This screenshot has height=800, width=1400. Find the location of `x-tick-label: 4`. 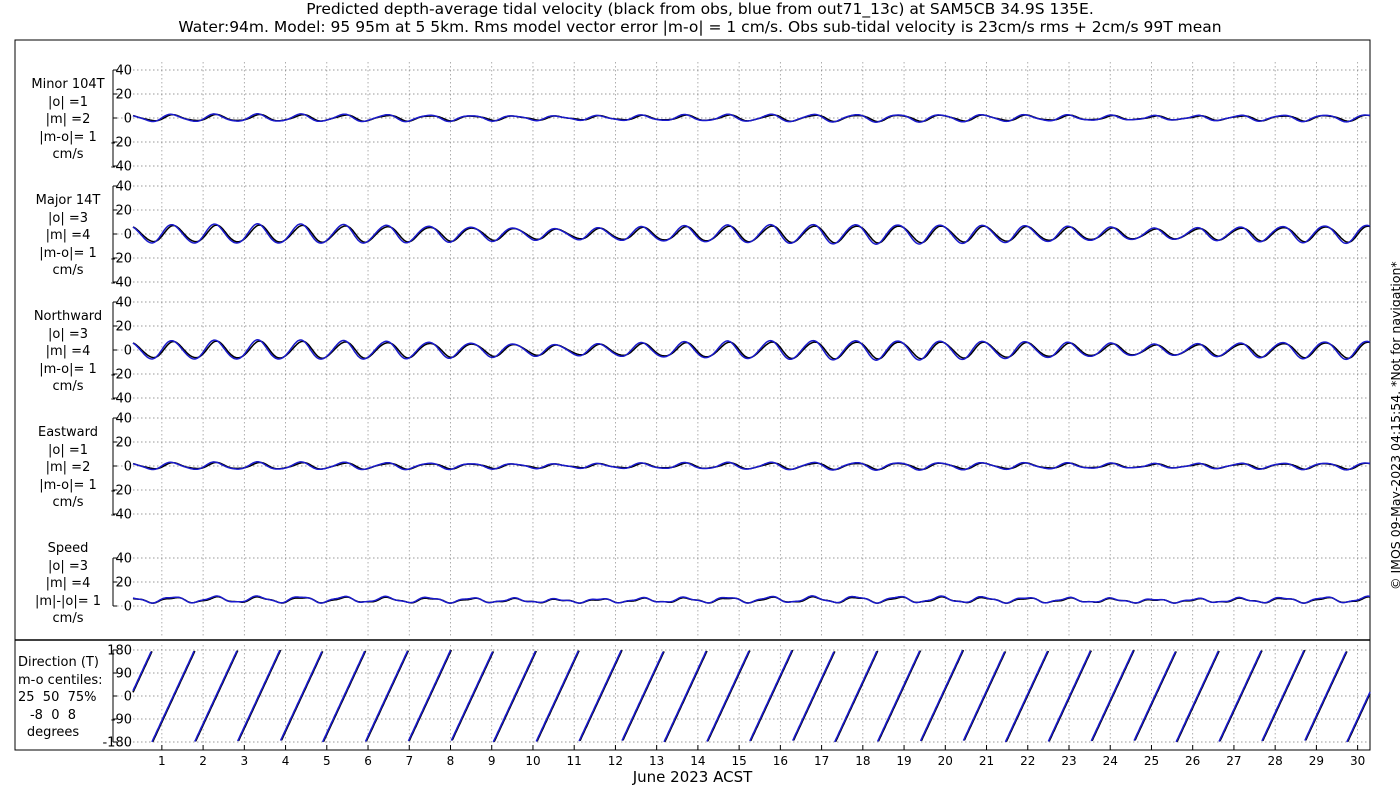

x-tick-label: 4 is located at coordinates (286, 761).